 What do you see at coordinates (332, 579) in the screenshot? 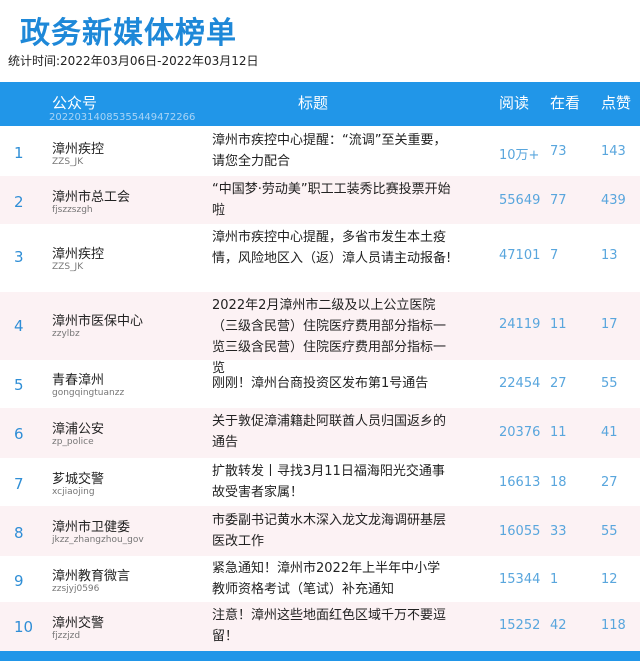
I see `article-title: 紧急通知！漳州市2022年上半年中小学教师资格考试（笔试）补充通知` at bounding box center [332, 579].